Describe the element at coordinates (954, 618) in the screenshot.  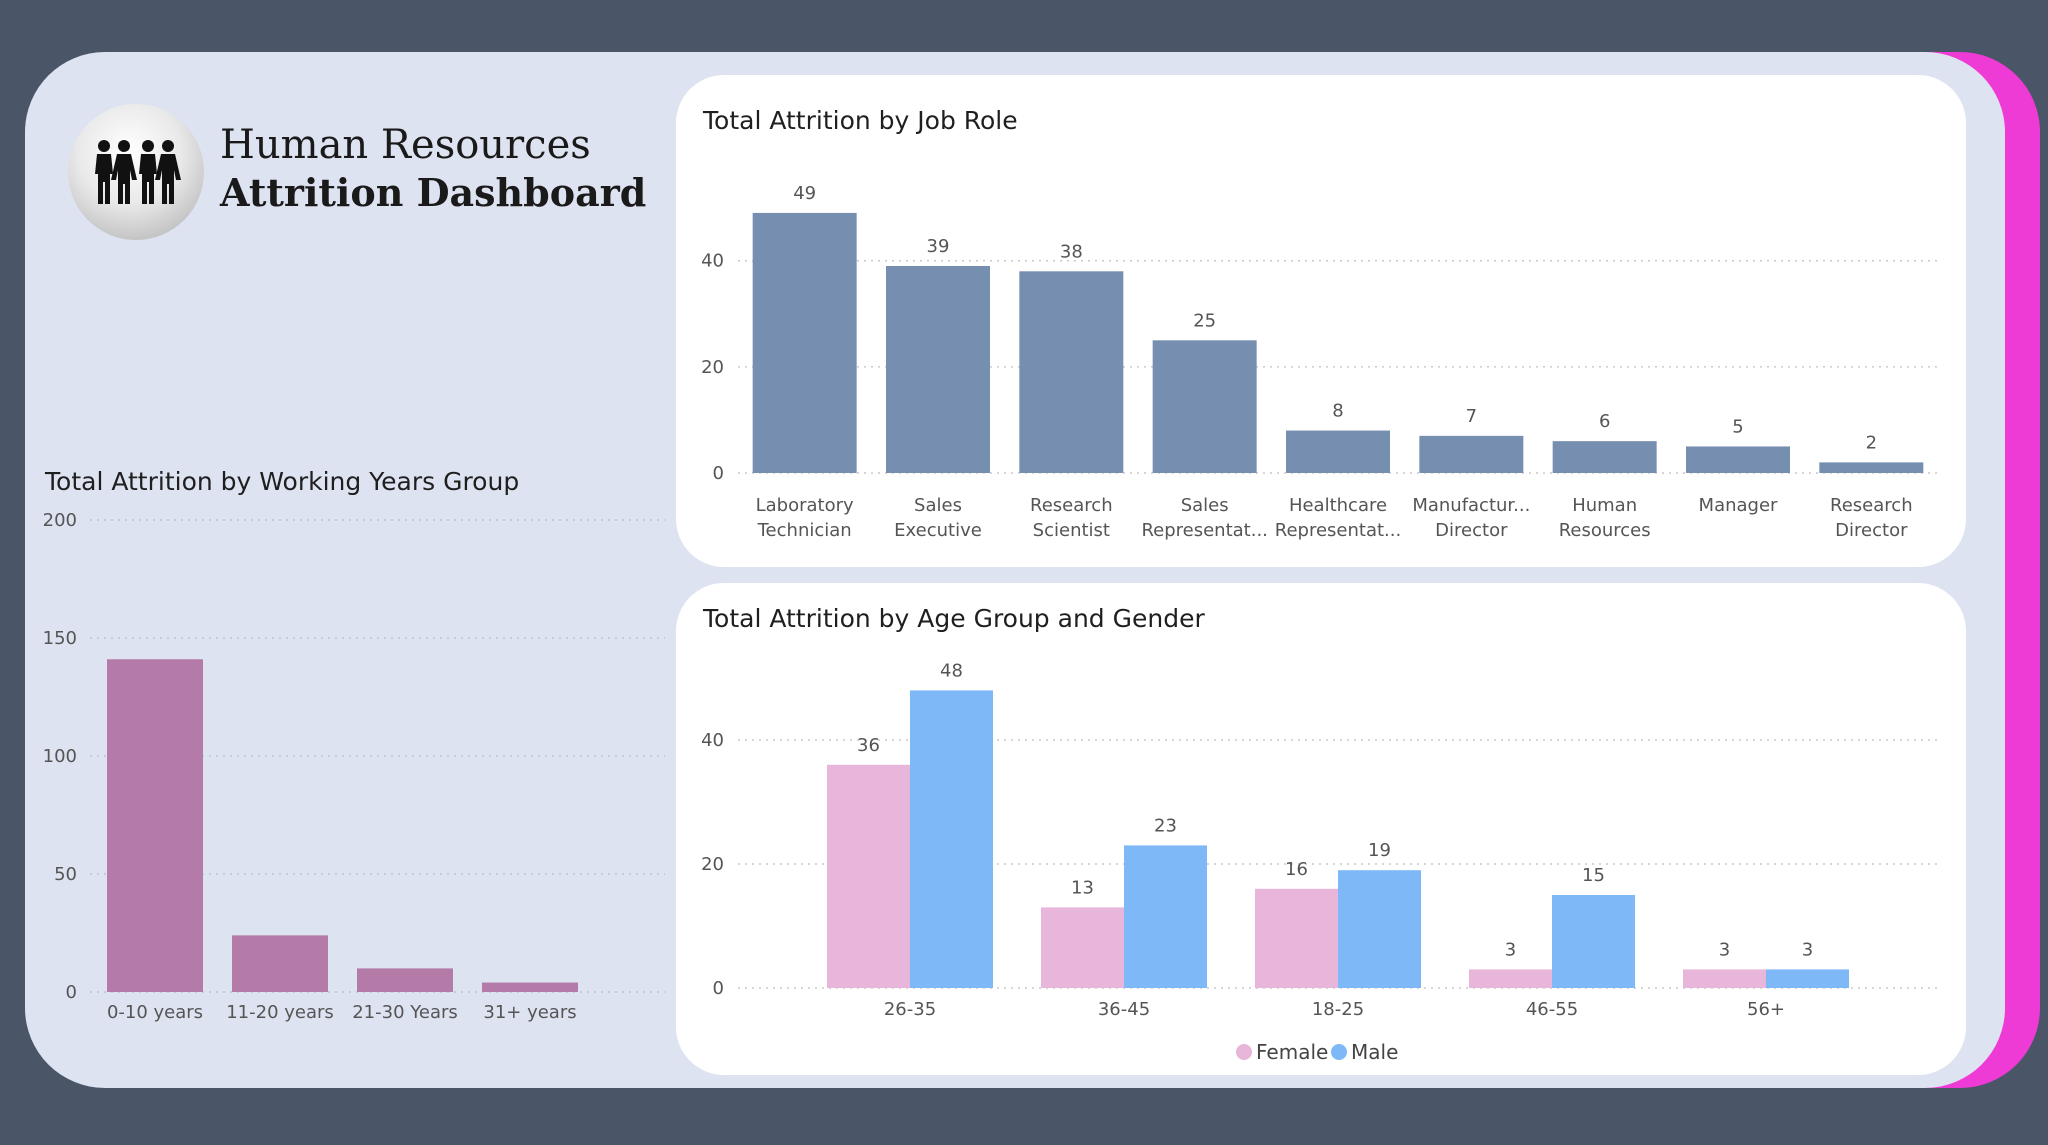
I see `age-gender-chart-title: Total Attrition by Age Group and Gender` at that location.